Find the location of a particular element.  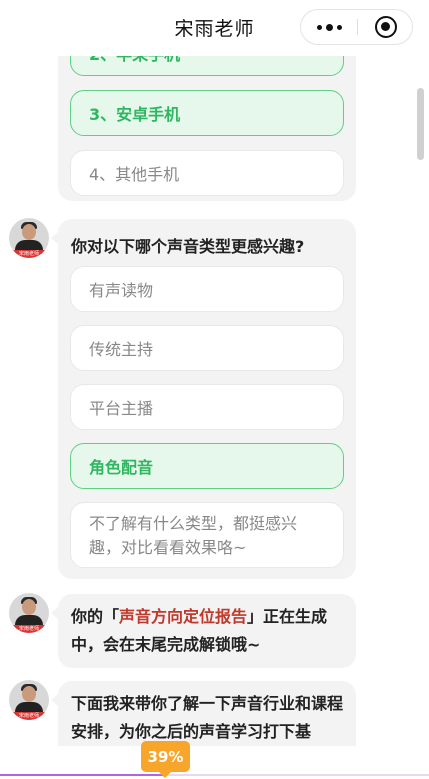

intro-message-text: 下面我来带你了解一下声音行业和课程安排，为你之后的声音学习打下基 is located at coordinates (207, 717).